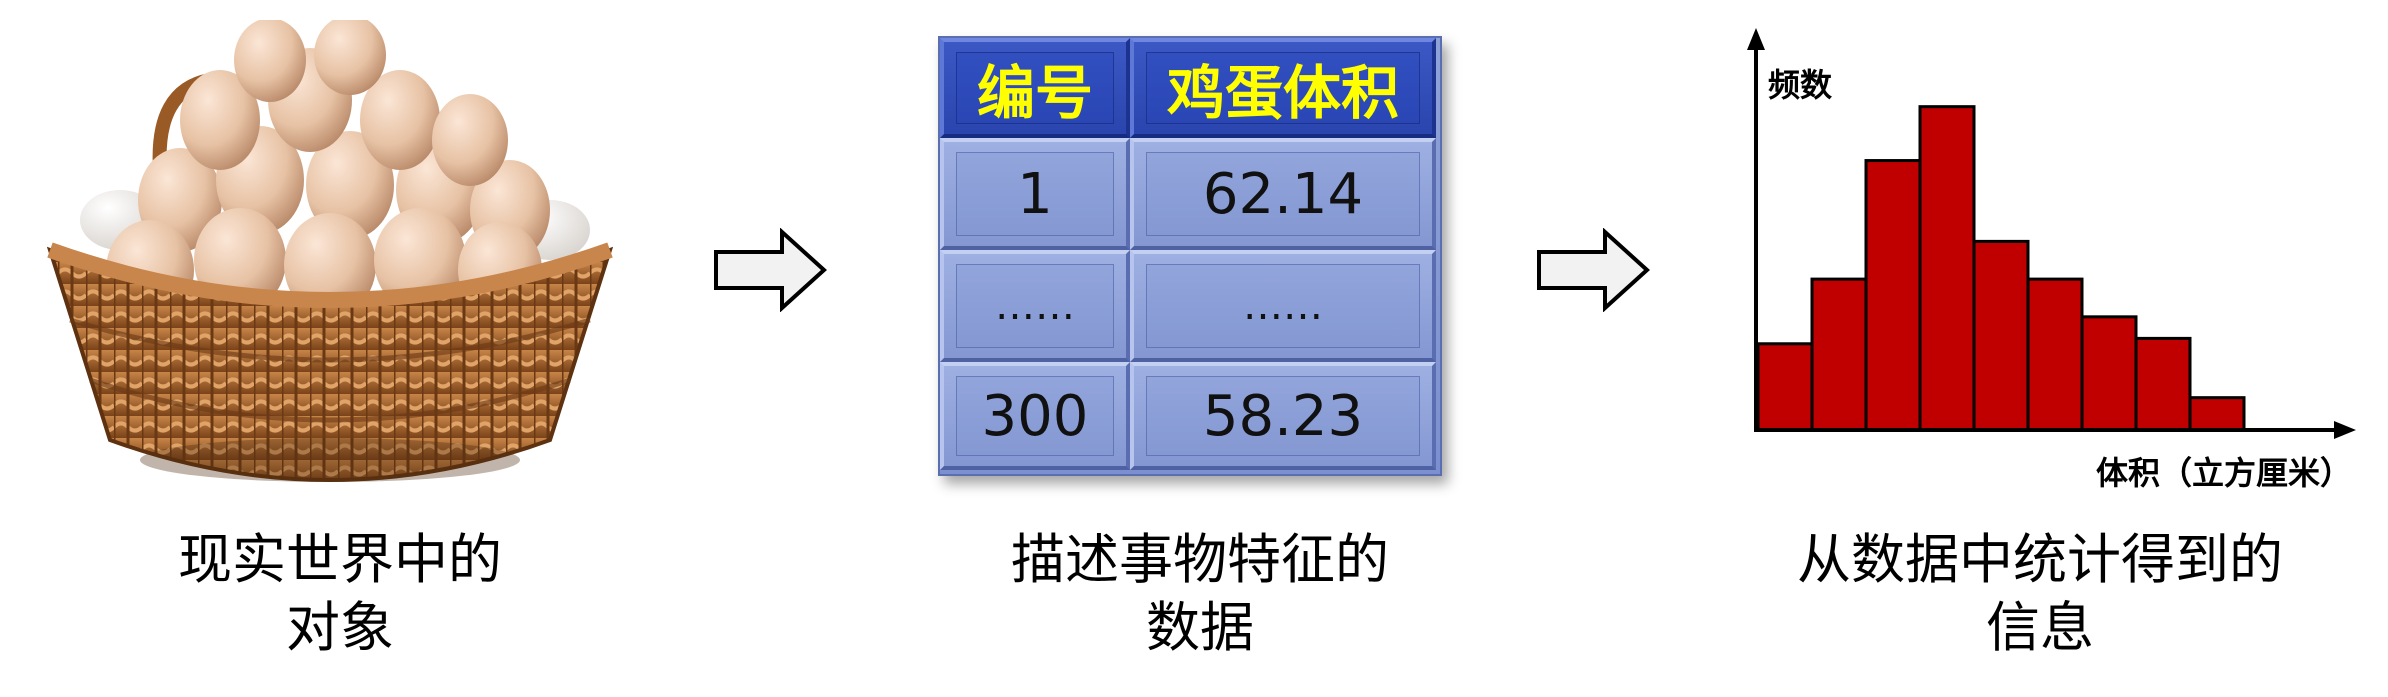 This screenshot has width=2388, height=697. I want to click on table-cell: 300, so click(1035, 416).